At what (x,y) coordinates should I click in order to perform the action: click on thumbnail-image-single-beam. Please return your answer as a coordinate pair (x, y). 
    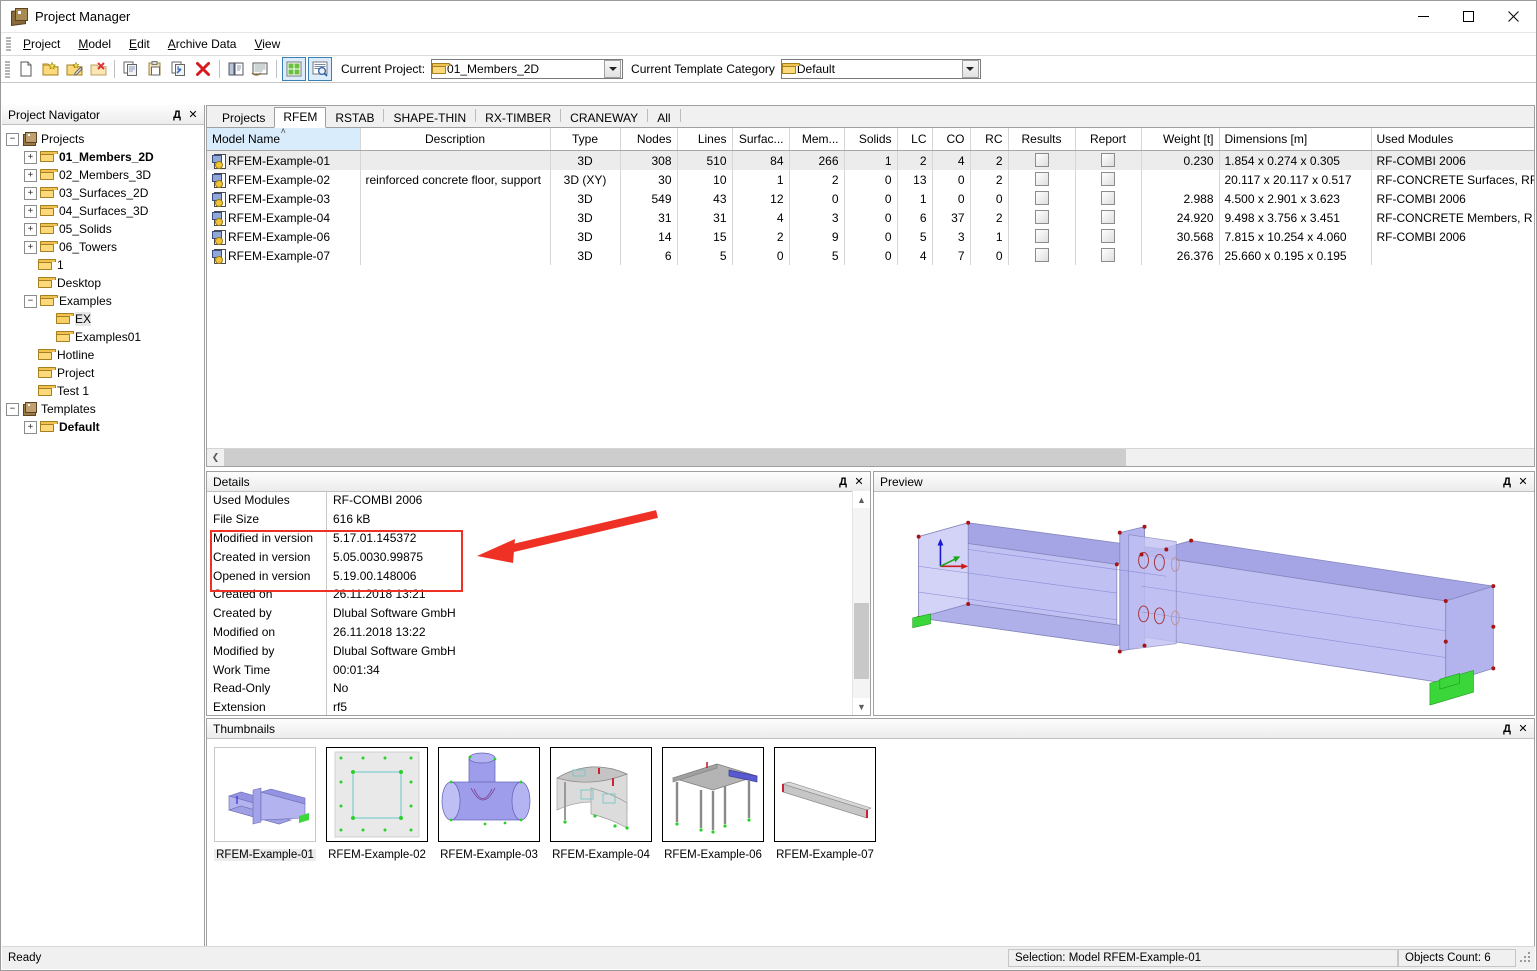
    Looking at the image, I should click on (825, 794).